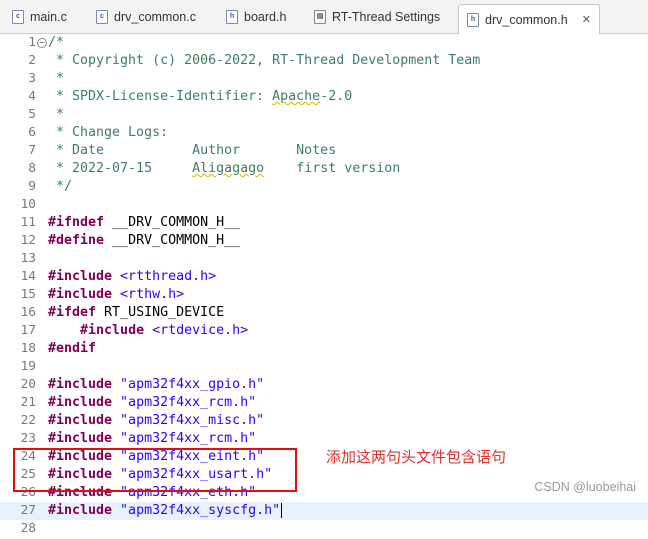 The height and width of the screenshot is (539, 648). I want to click on code-token: #ifndef, so click(76, 222).